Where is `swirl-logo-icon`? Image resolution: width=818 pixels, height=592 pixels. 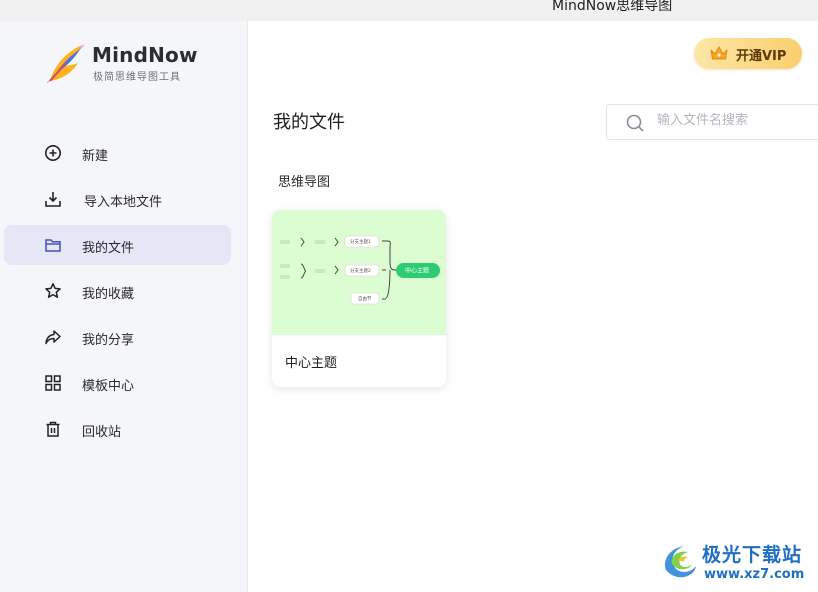 swirl-logo-icon is located at coordinates (680, 562).